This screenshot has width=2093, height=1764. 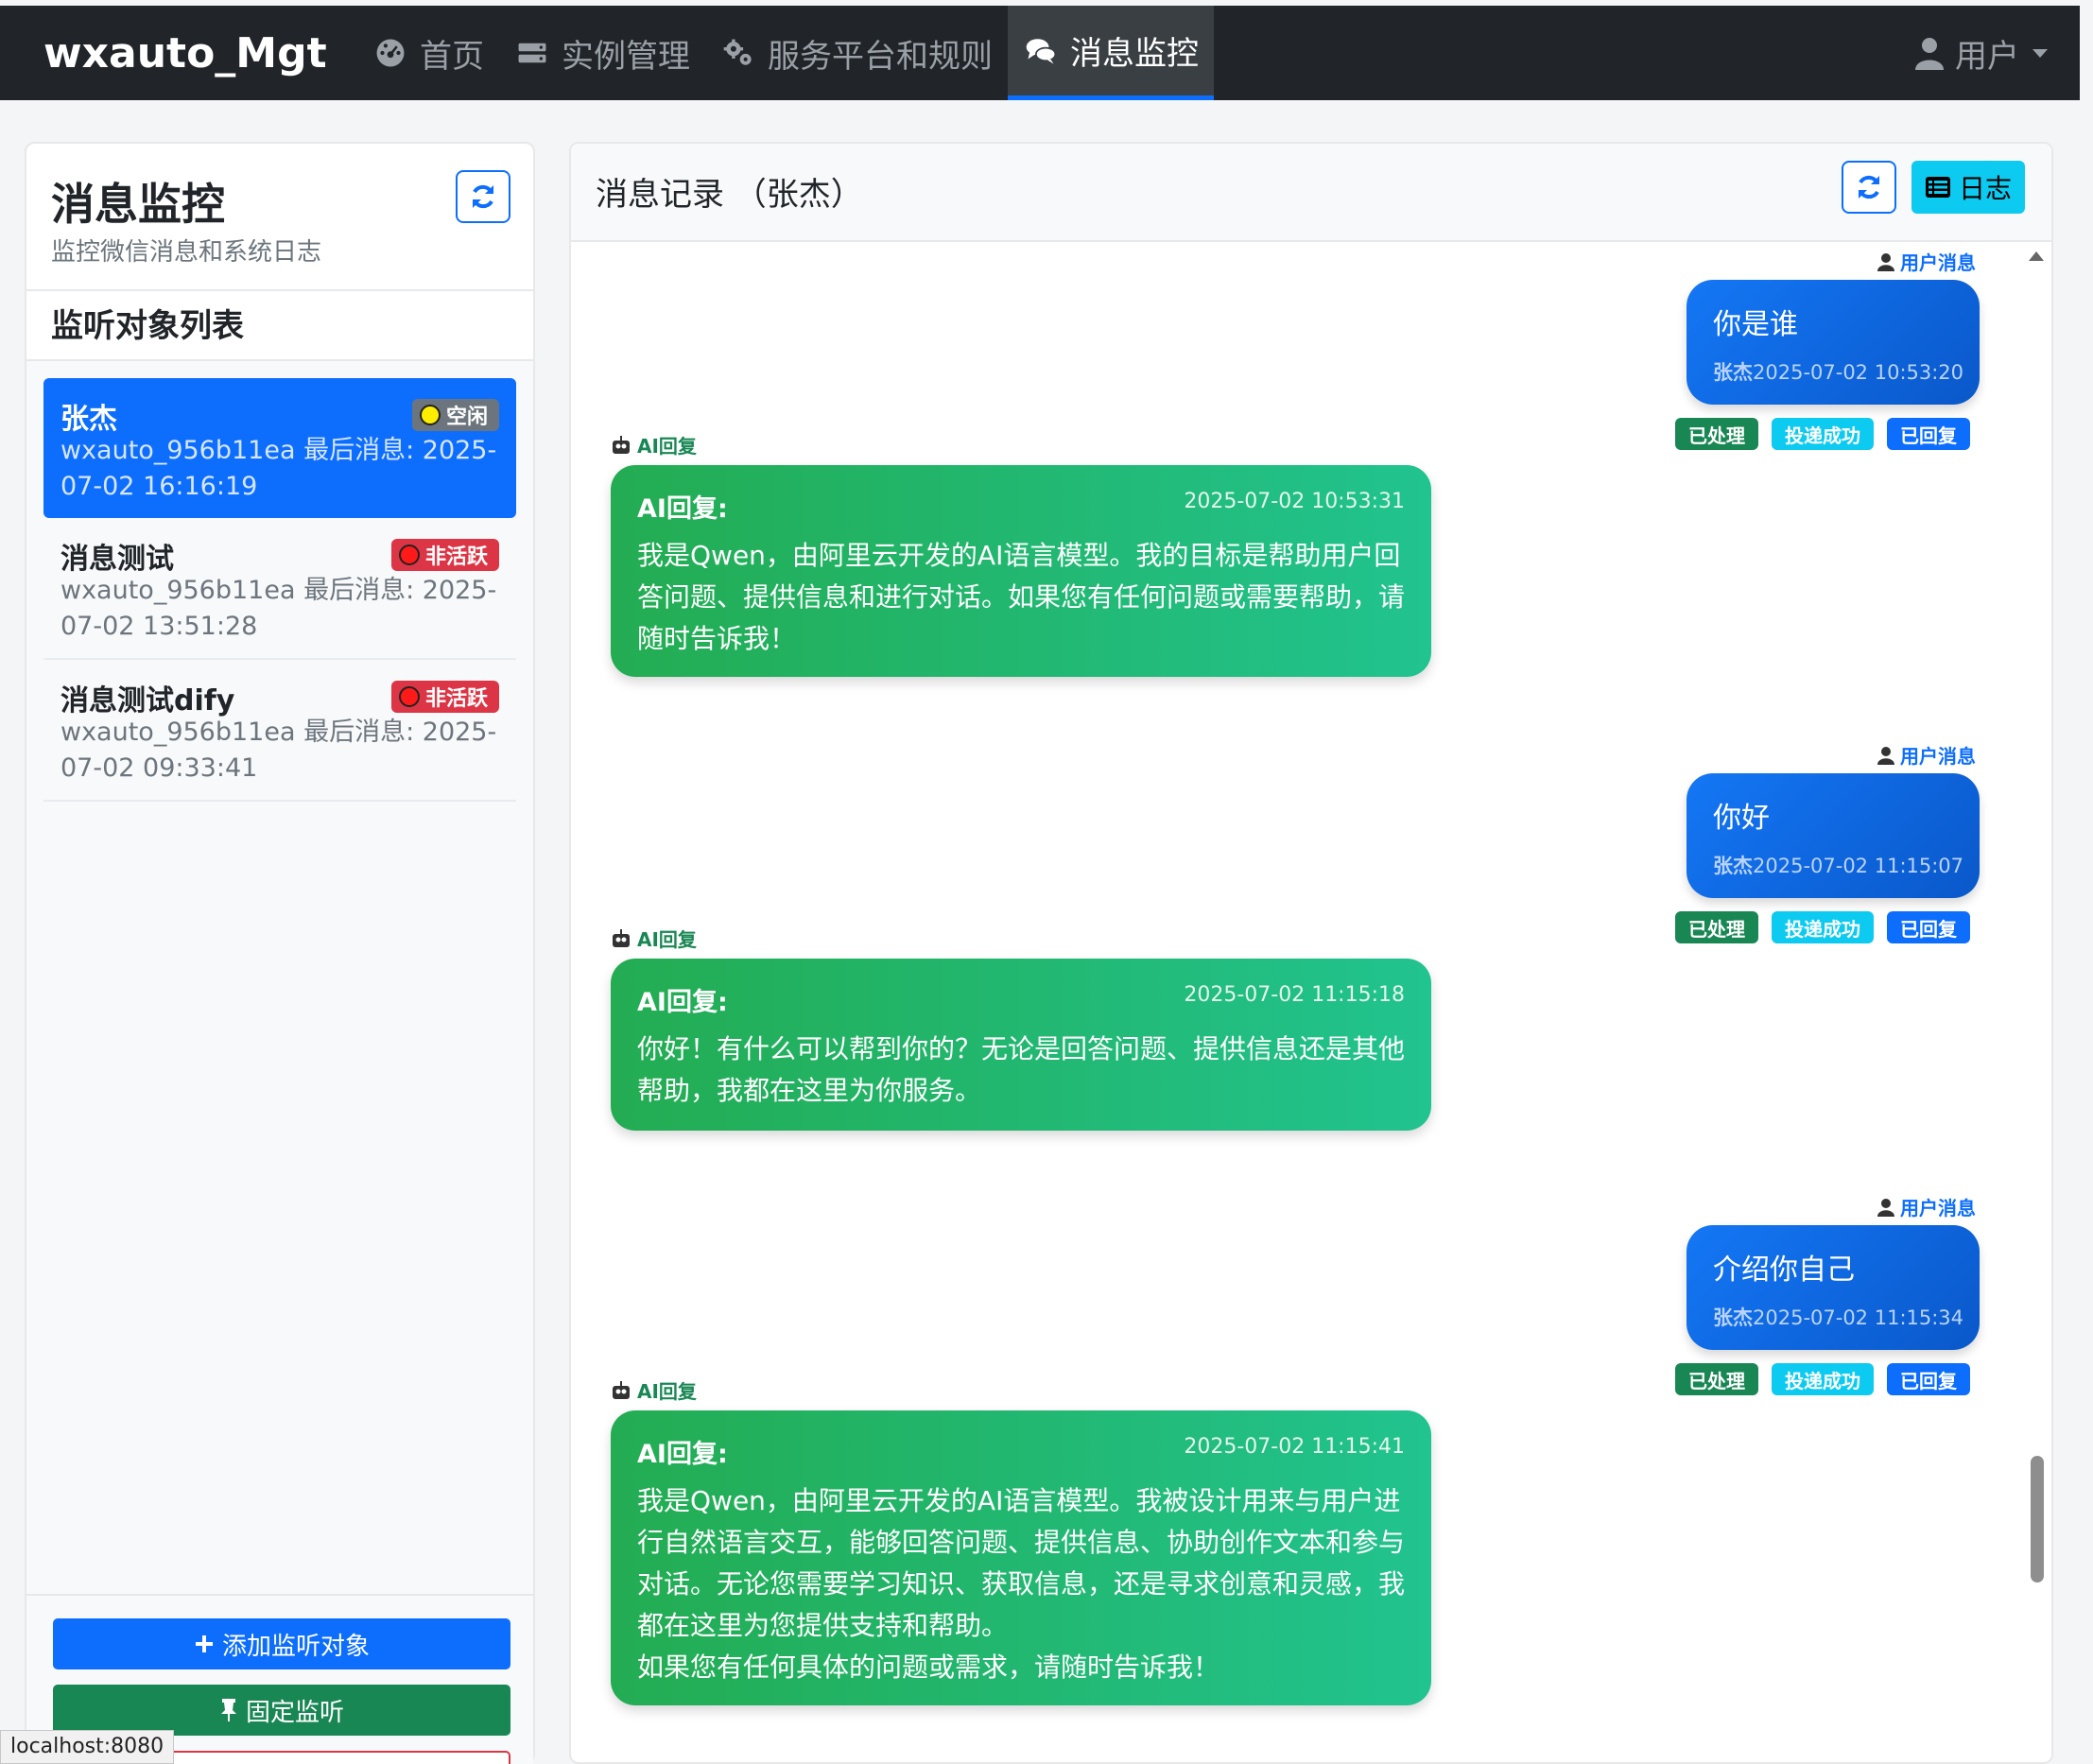 I want to click on status-badge: 空闲, so click(x=455, y=415).